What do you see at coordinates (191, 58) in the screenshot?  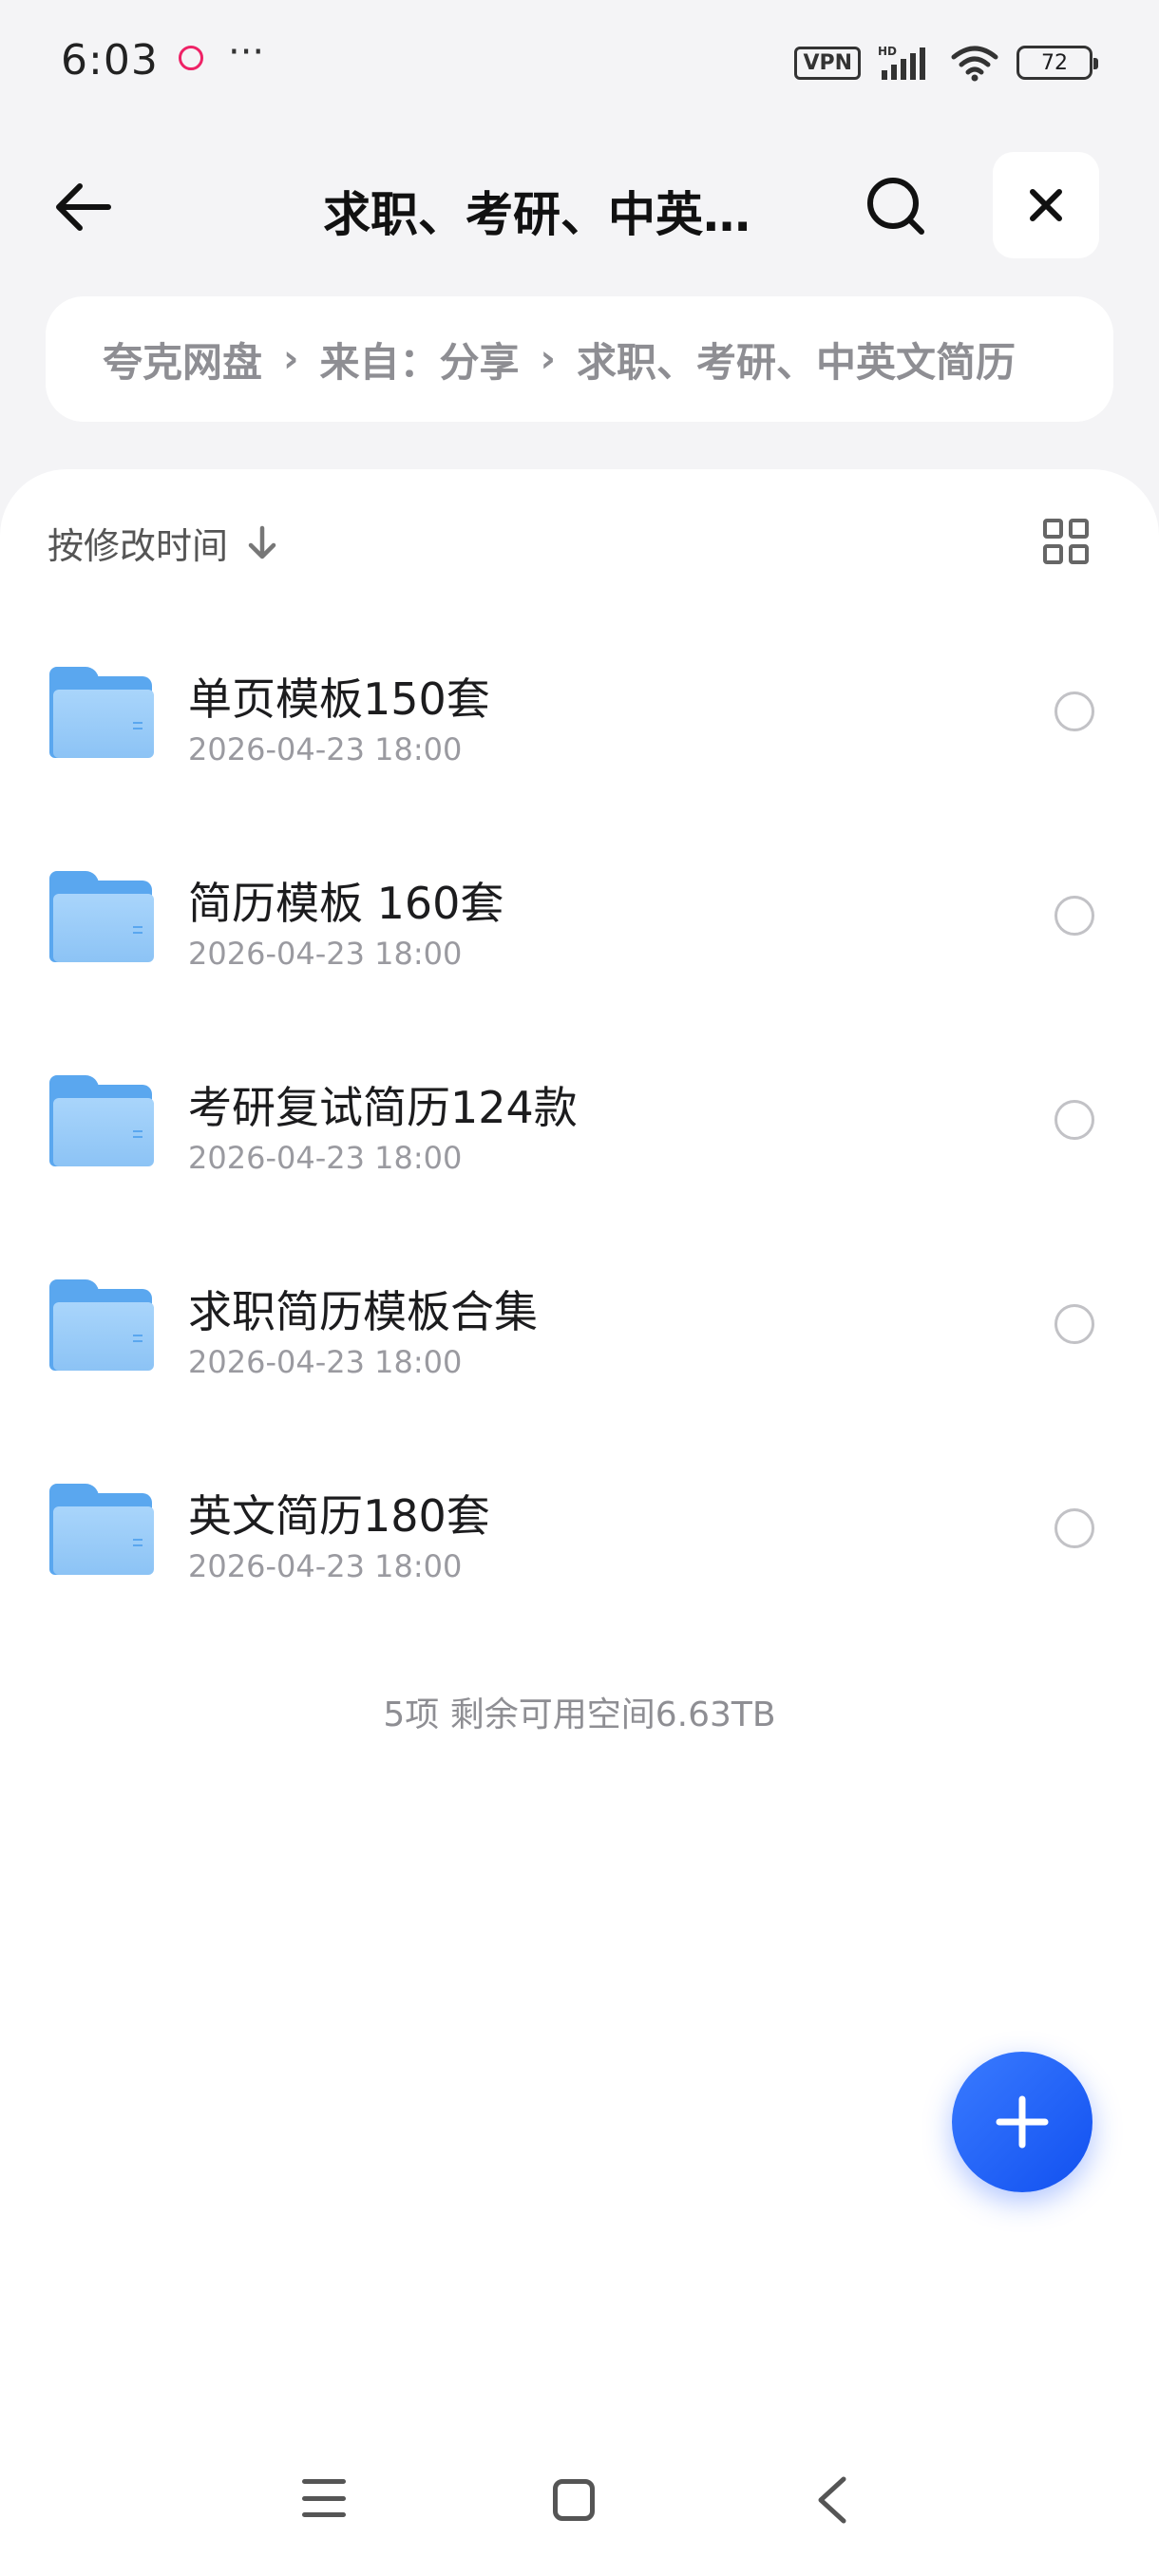 I see `notification-app-icon` at bounding box center [191, 58].